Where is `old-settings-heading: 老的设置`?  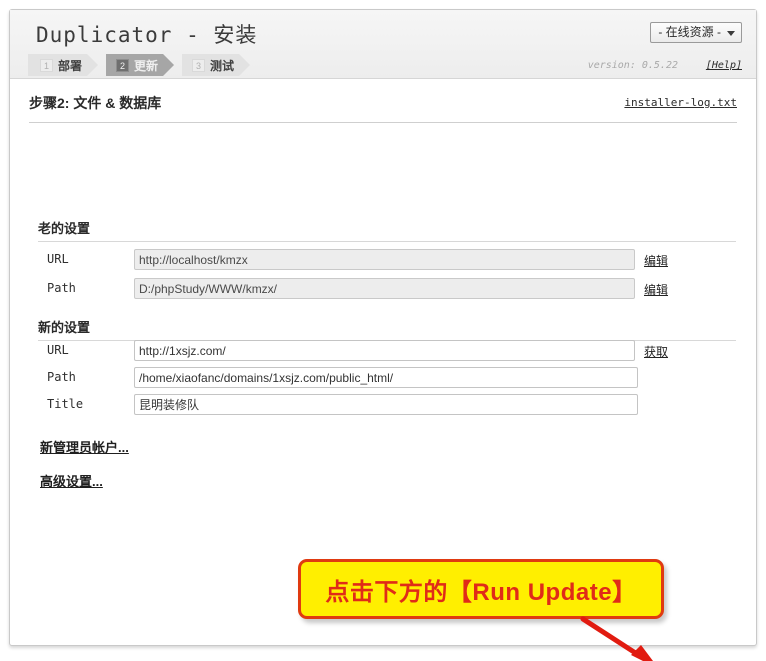 old-settings-heading: 老的设置 is located at coordinates (387, 230).